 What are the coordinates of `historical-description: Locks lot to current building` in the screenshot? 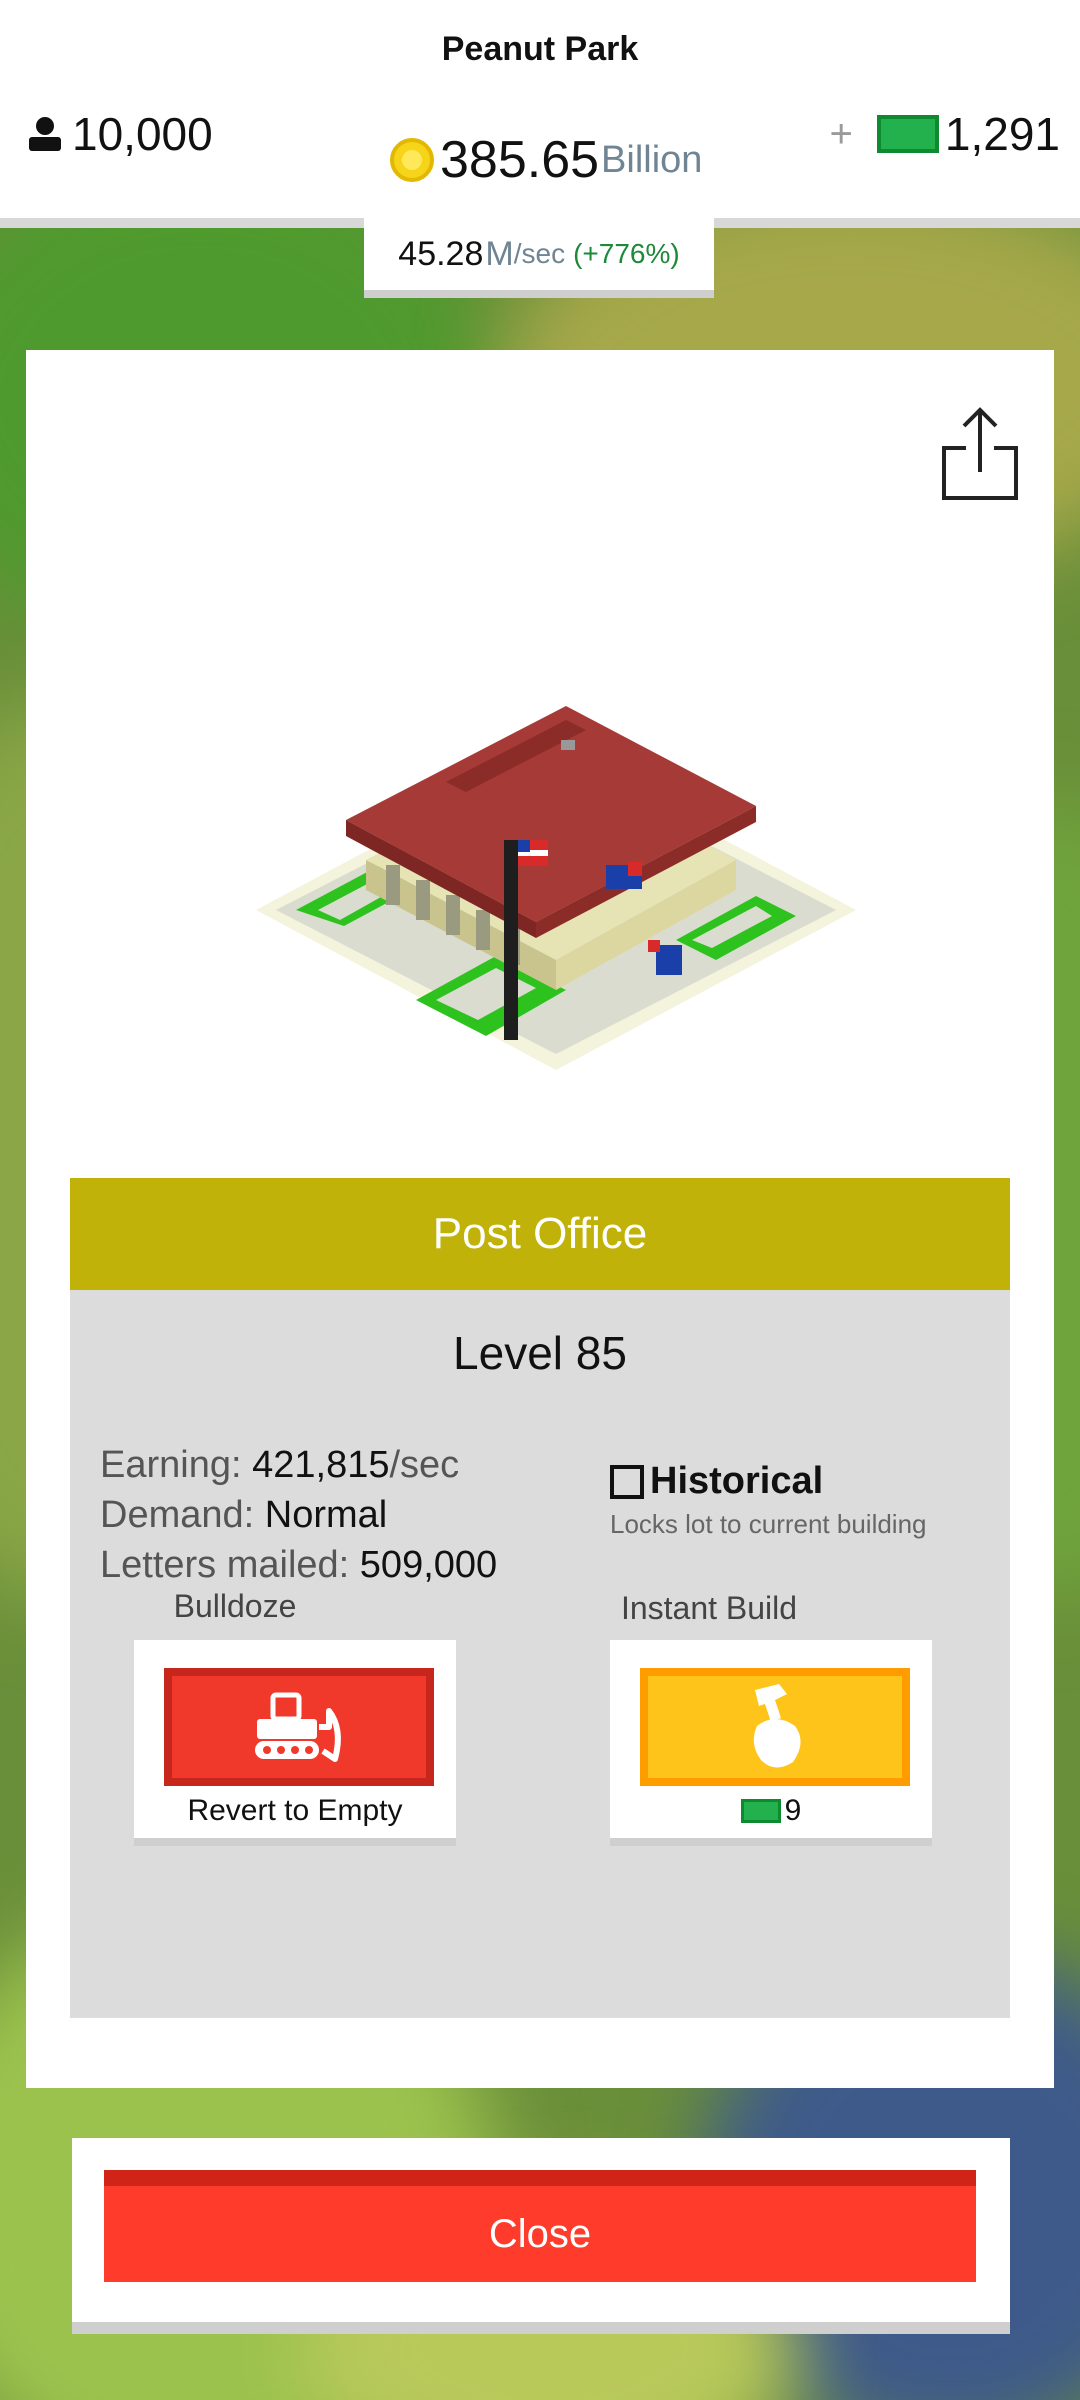 It's located at (768, 1524).